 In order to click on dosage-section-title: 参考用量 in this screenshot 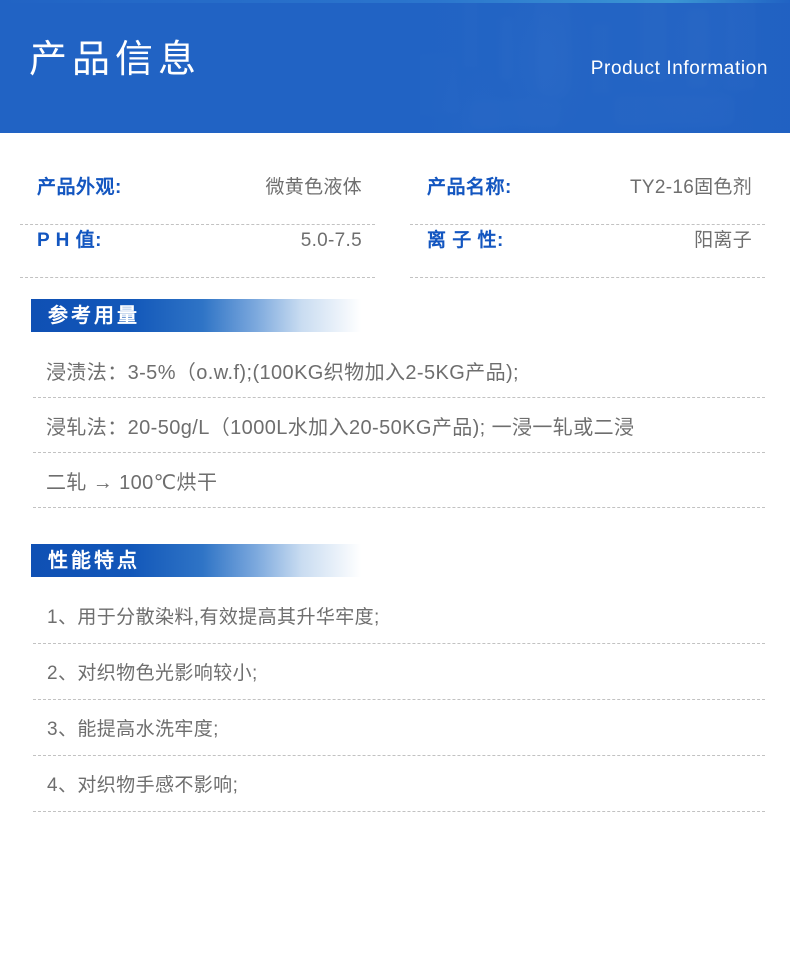, I will do `click(94, 315)`.